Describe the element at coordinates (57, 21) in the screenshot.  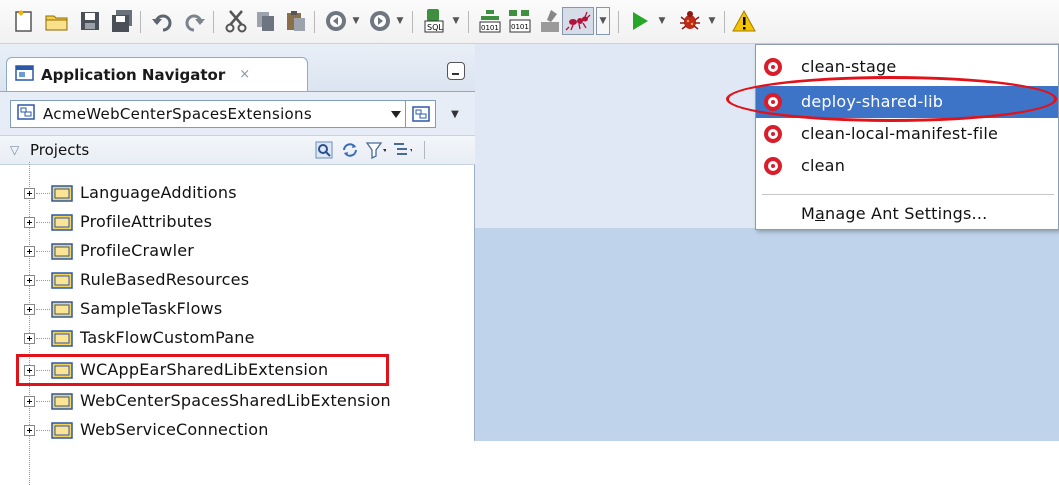
I see `open-folder-icon` at that location.